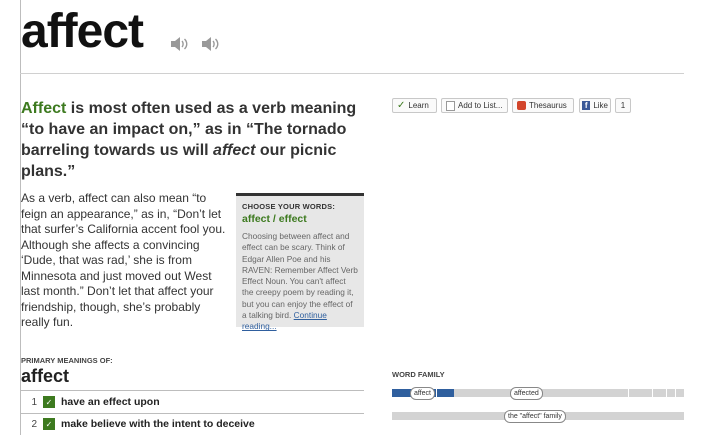 The image size is (706, 435). I want to click on add-list-icon, so click(450, 105).